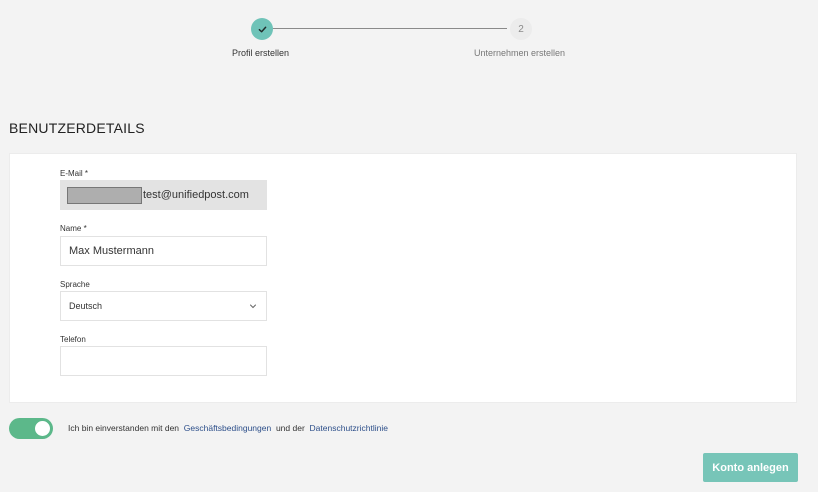 Image resolution: width=818 pixels, height=492 pixels. Describe the element at coordinates (750, 467) in the screenshot. I see `create-account-button: Konto anlegen` at that location.